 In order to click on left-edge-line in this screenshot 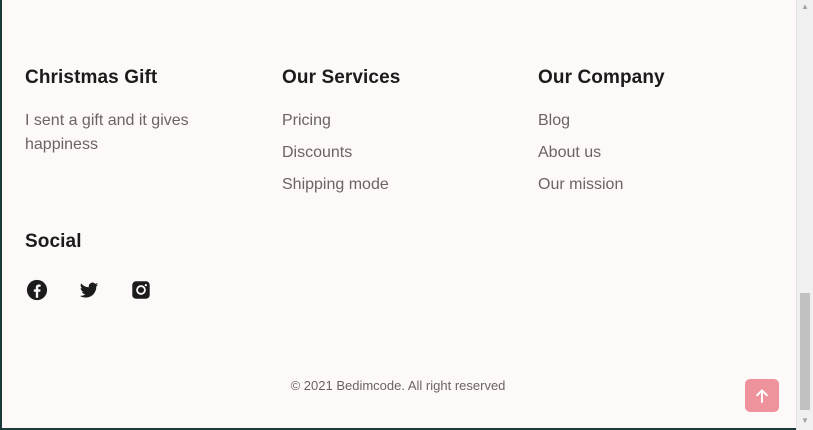, I will do `click(1, 215)`.